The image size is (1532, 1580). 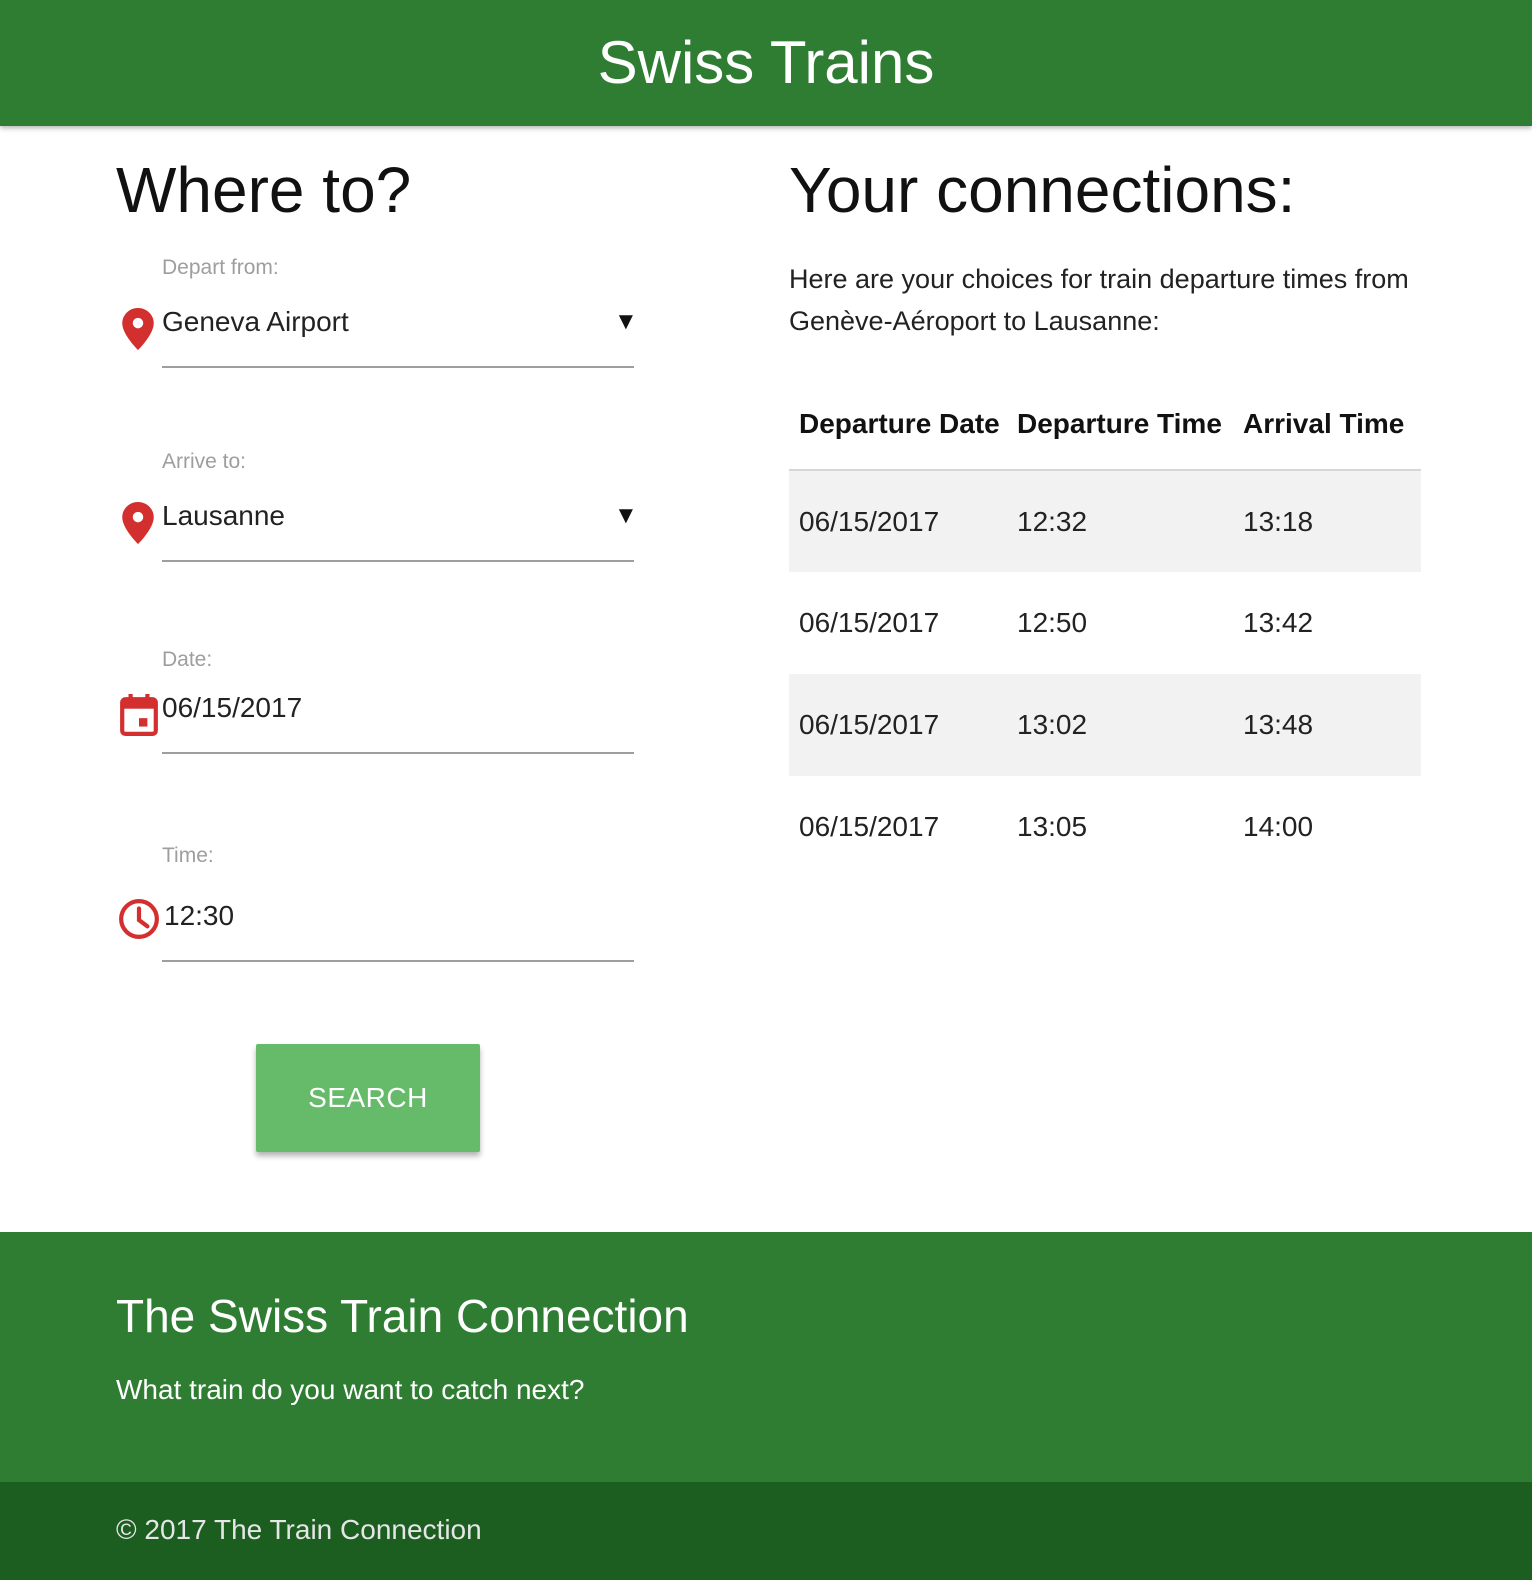 What do you see at coordinates (1327, 424) in the screenshot?
I see `column-header-arrival-time: Arrival Time` at bounding box center [1327, 424].